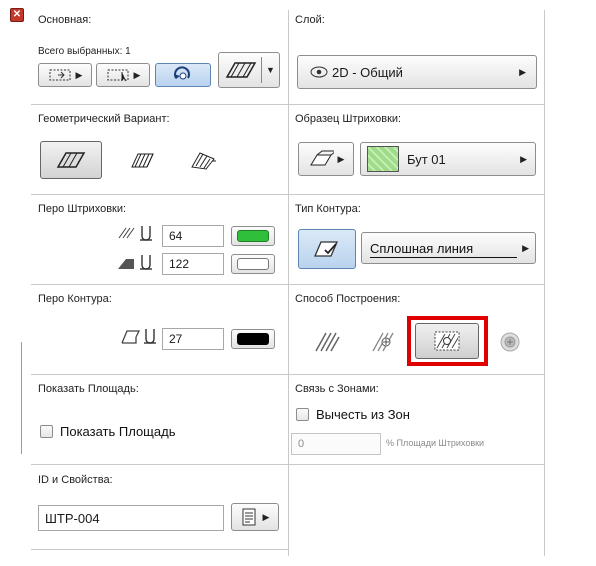 The width and height of the screenshot is (596, 566). I want to click on rotate-arrow-icon, so click(182, 73).